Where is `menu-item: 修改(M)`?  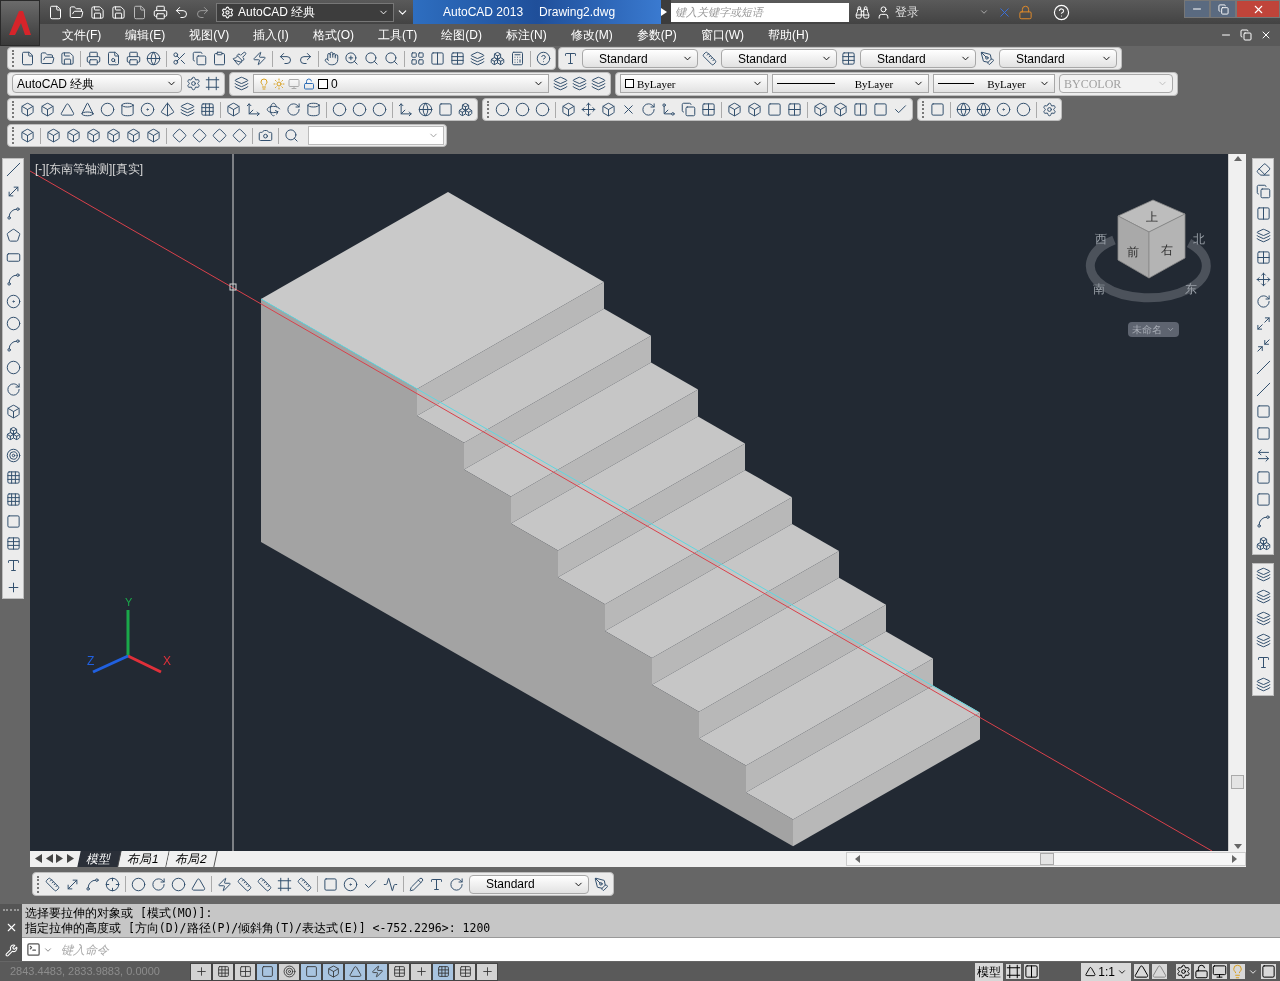 menu-item: 修改(M) is located at coordinates (591, 34).